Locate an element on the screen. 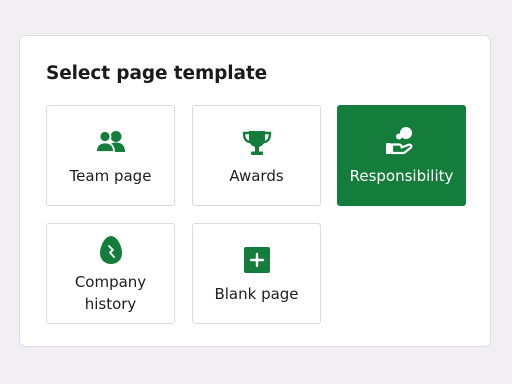 Image resolution: width=512 pixels, height=384 pixels. template-label-blank-page: Blank page is located at coordinates (256, 294).